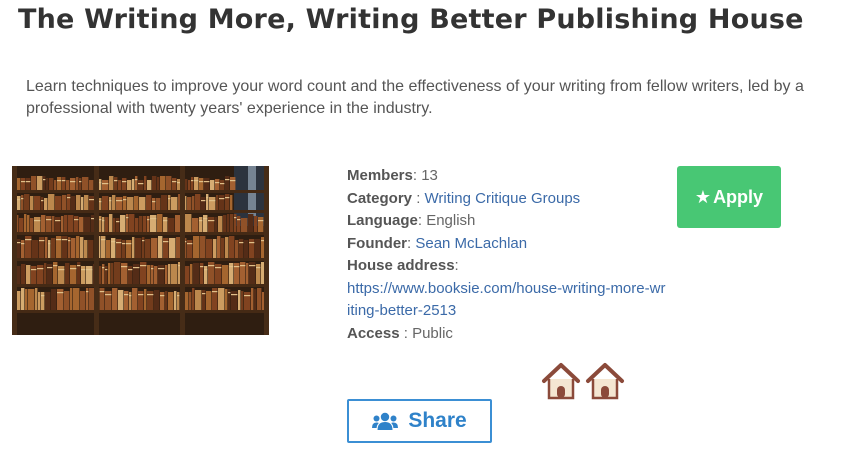  What do you see at coordinates (738, 196) in the screenshot?
I see `apply-label: Apply` at bounding box center [738, 196].